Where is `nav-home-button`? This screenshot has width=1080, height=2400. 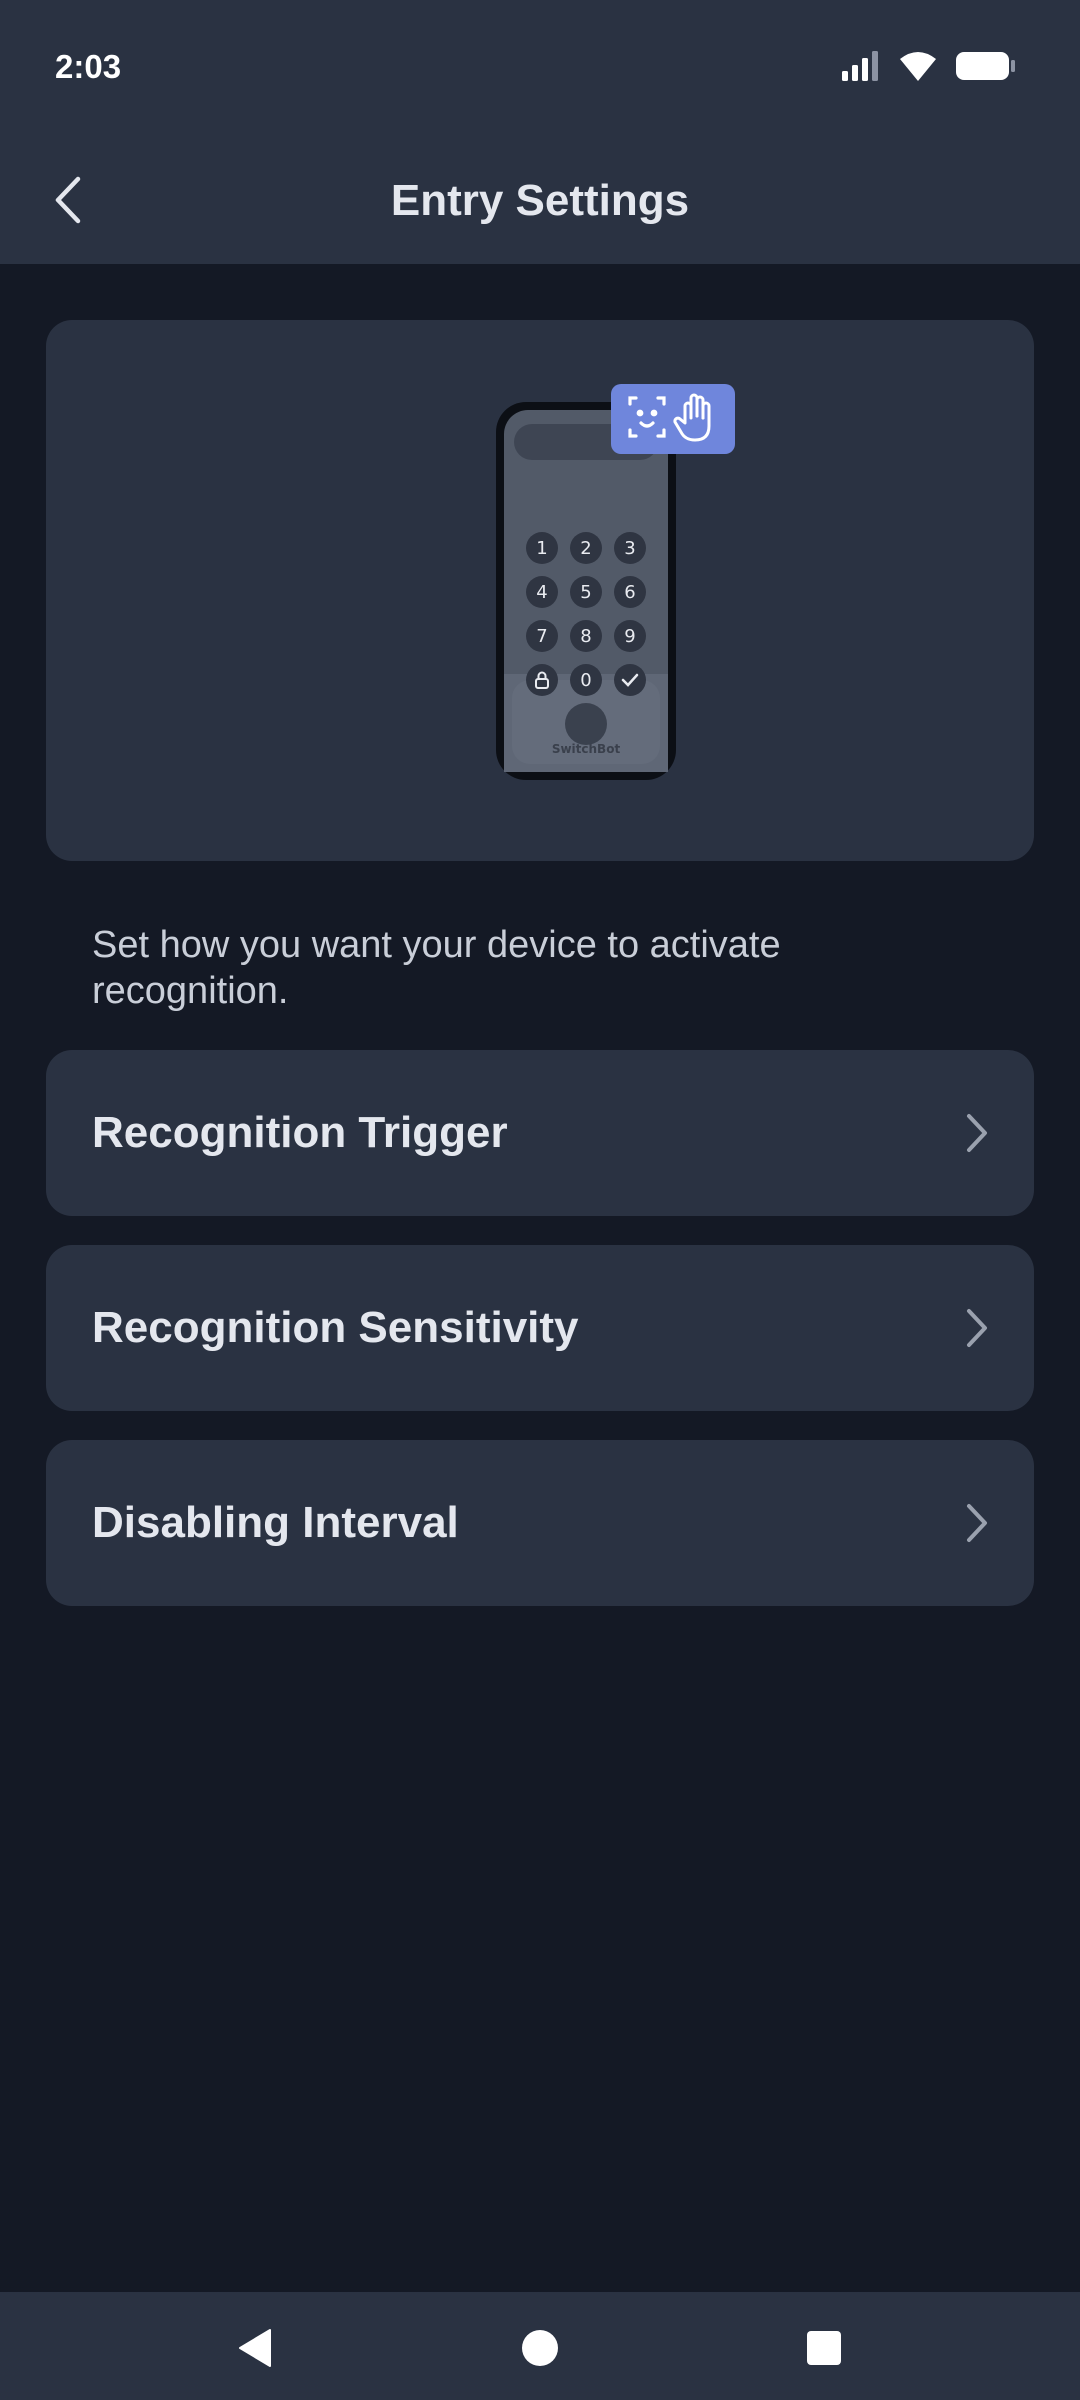
nav-home-button is located at coordinates (540, 2348).